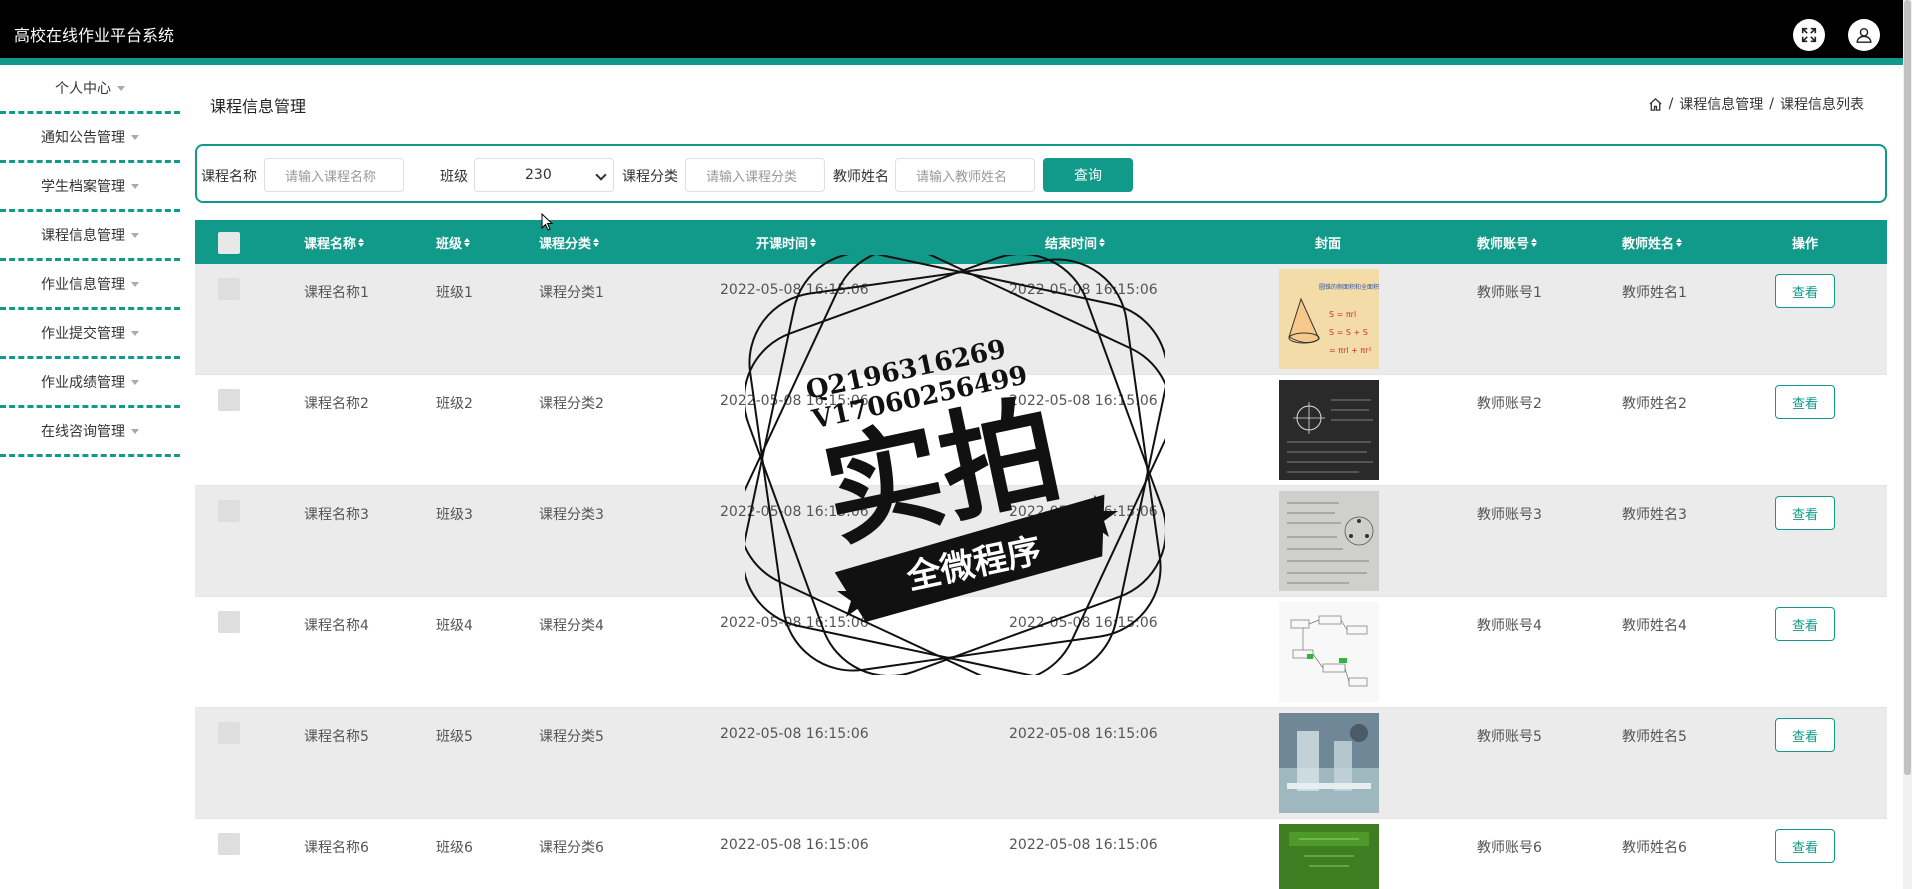 The width and height of the screenshot is (1912, 889). I want to click on sidebar-item-online-consult: 在线咨询管理, so click(90, 432).